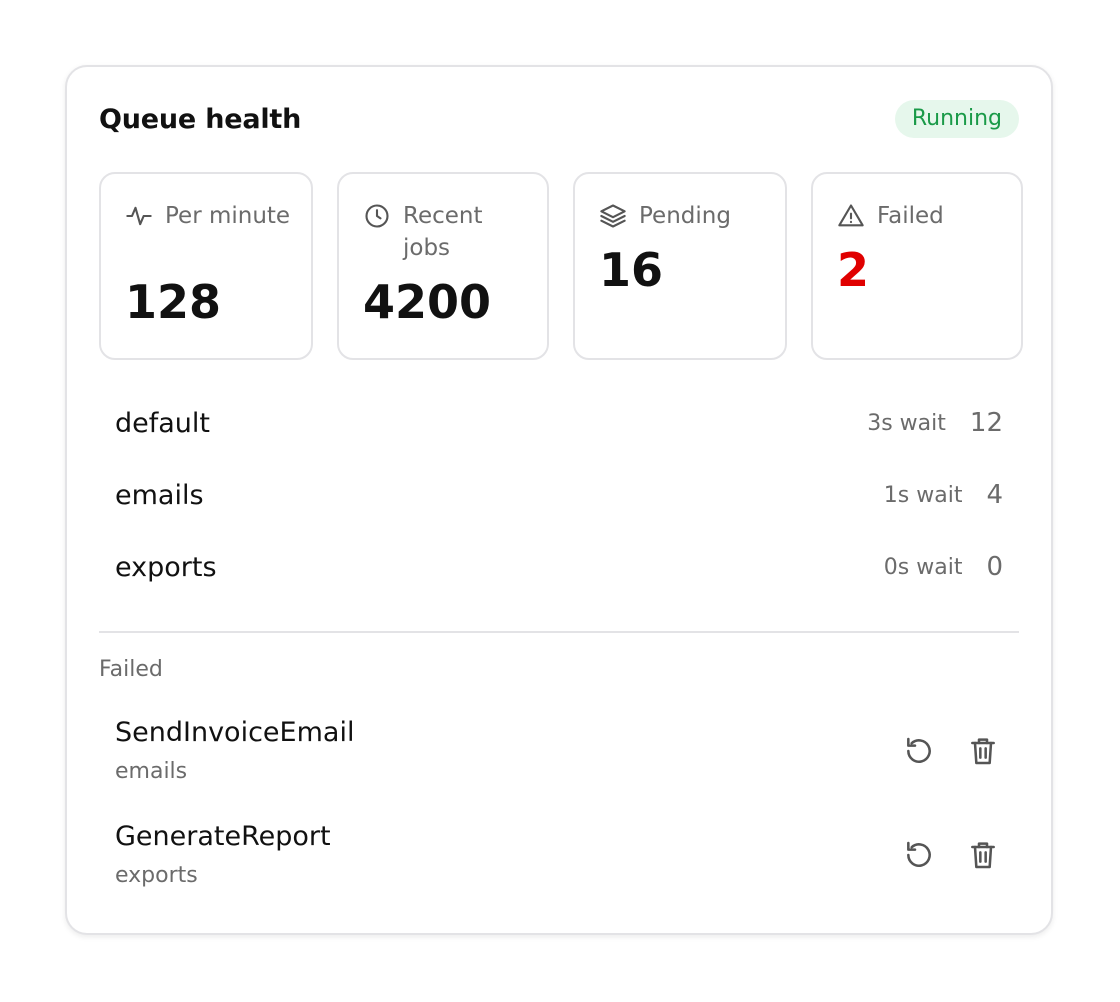 The width and height of the screenshot is (1120, 1002). Describe the element at coordinates (994, 495) in the screenshot. I see `queue-count: 4` at that location.